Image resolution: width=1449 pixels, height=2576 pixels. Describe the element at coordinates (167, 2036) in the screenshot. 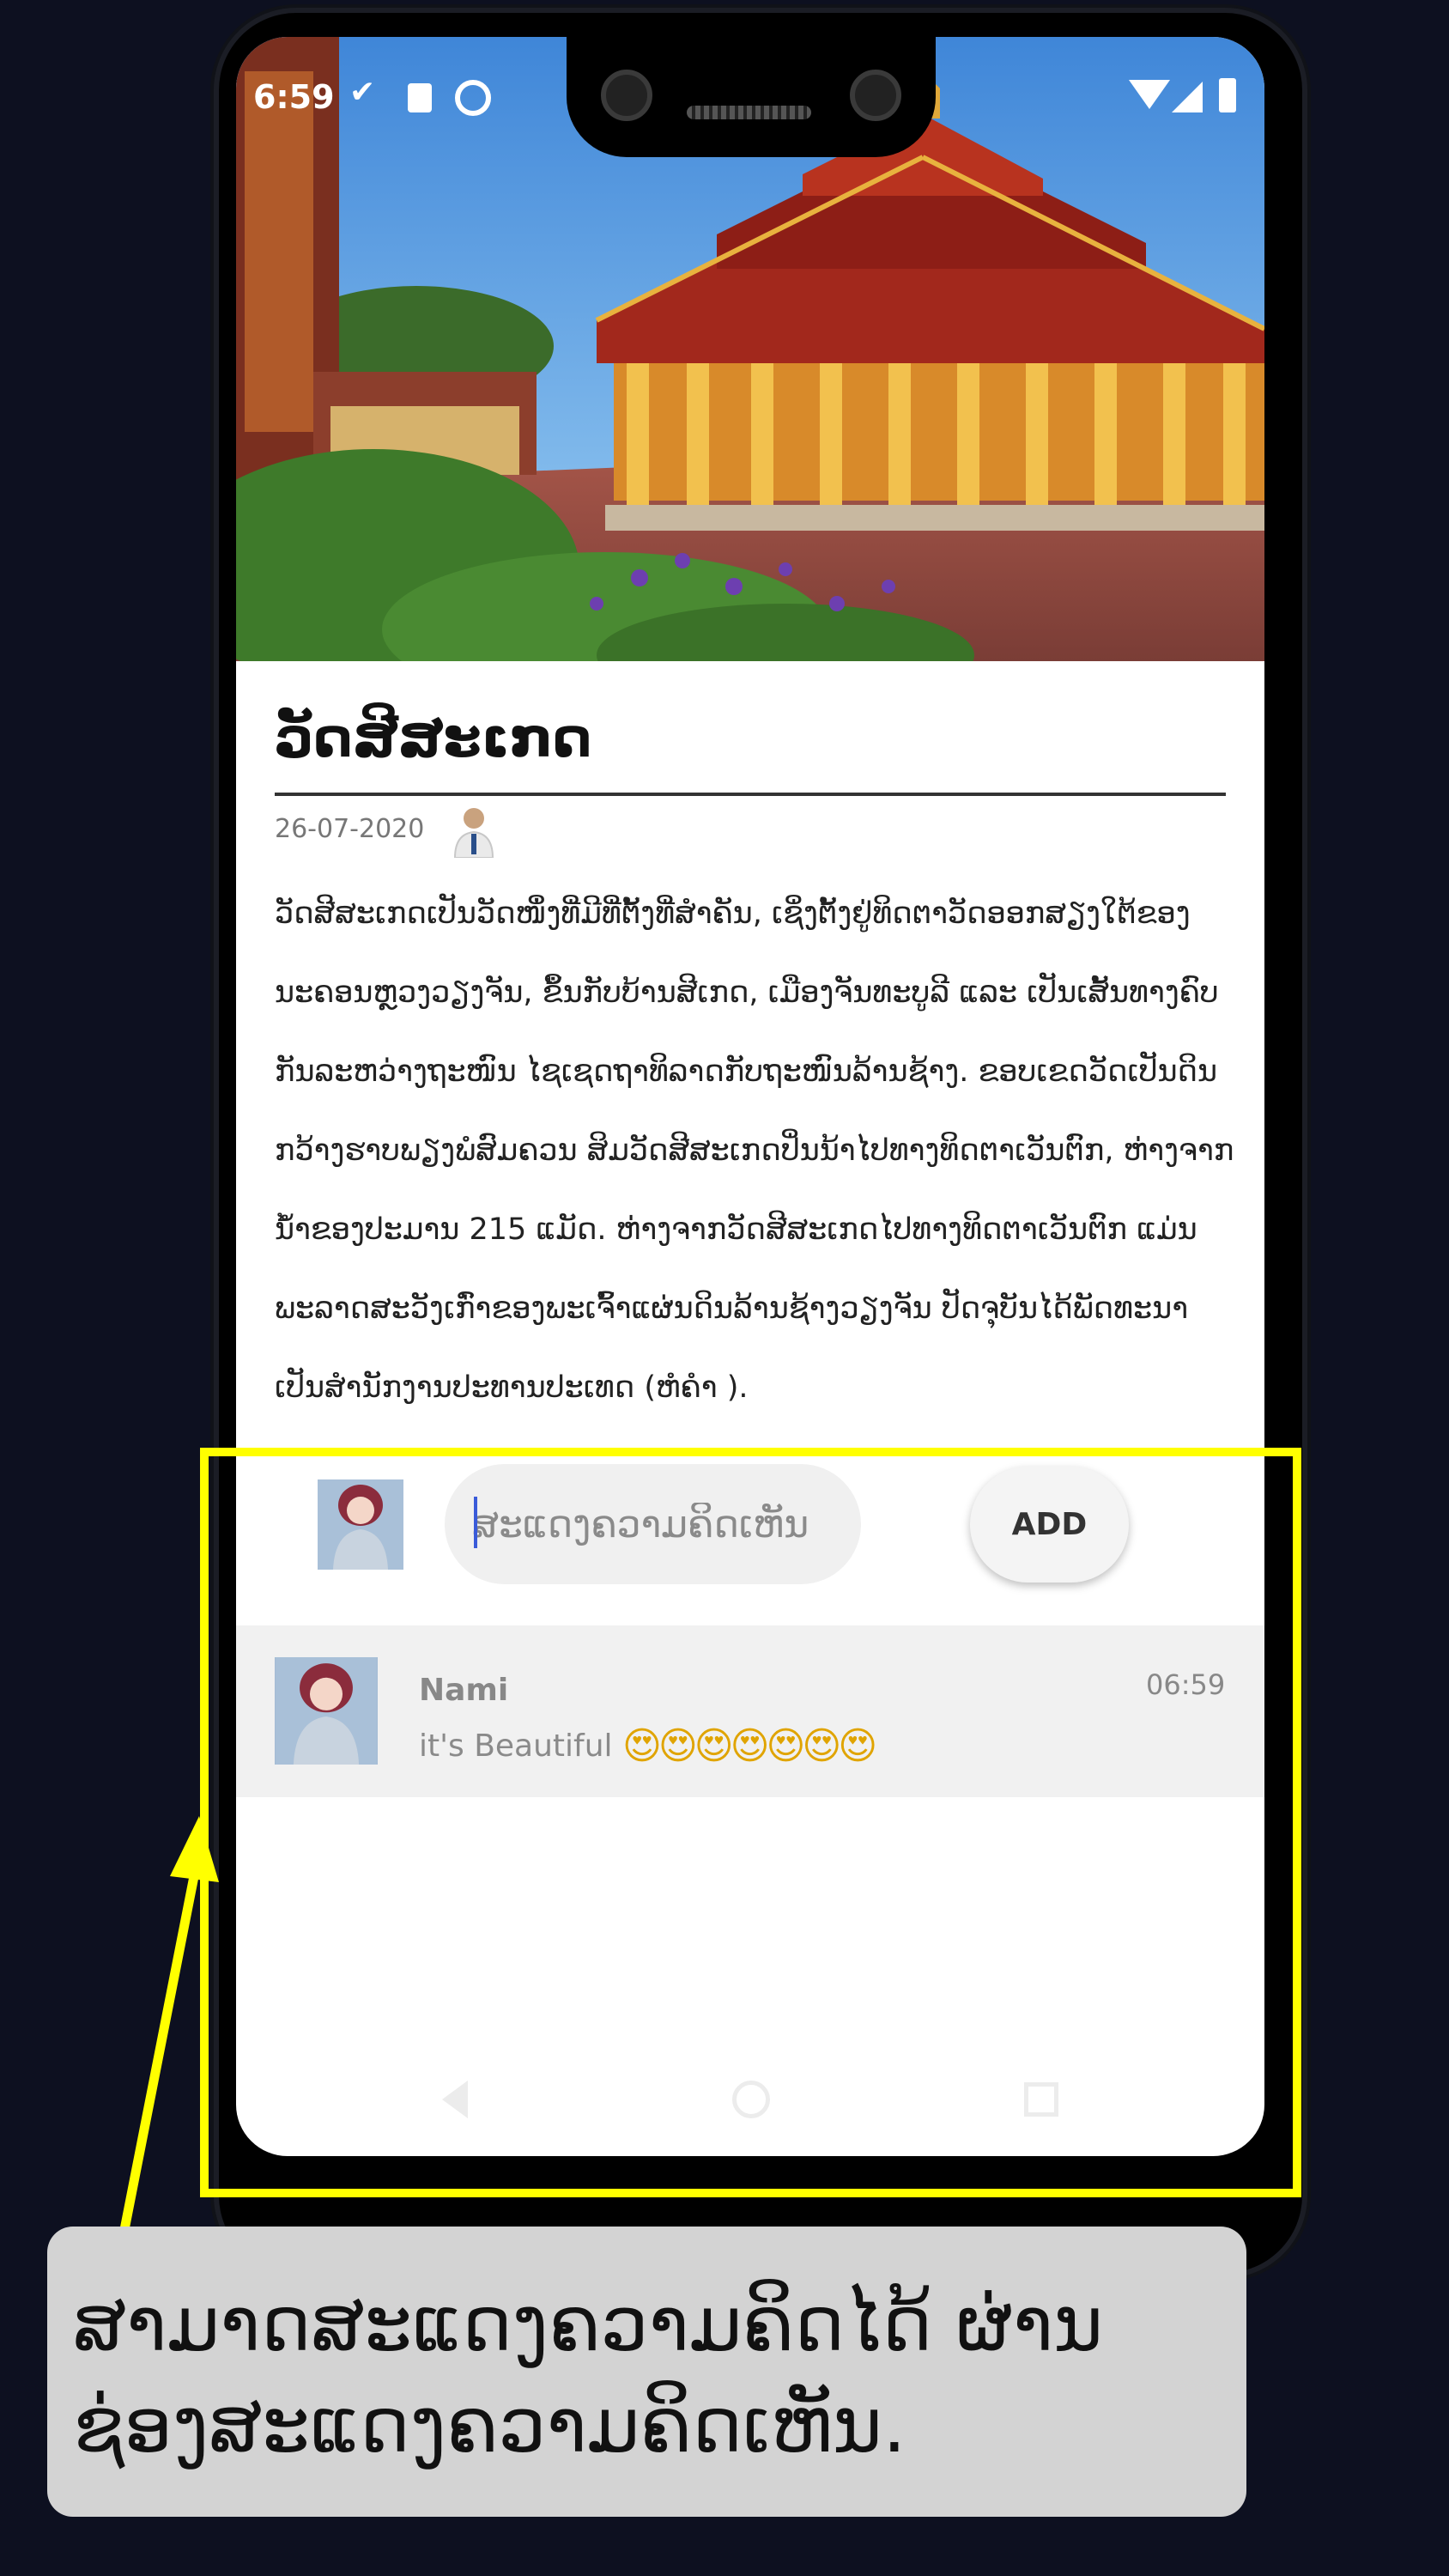

I see `callout-arrow` at that location.